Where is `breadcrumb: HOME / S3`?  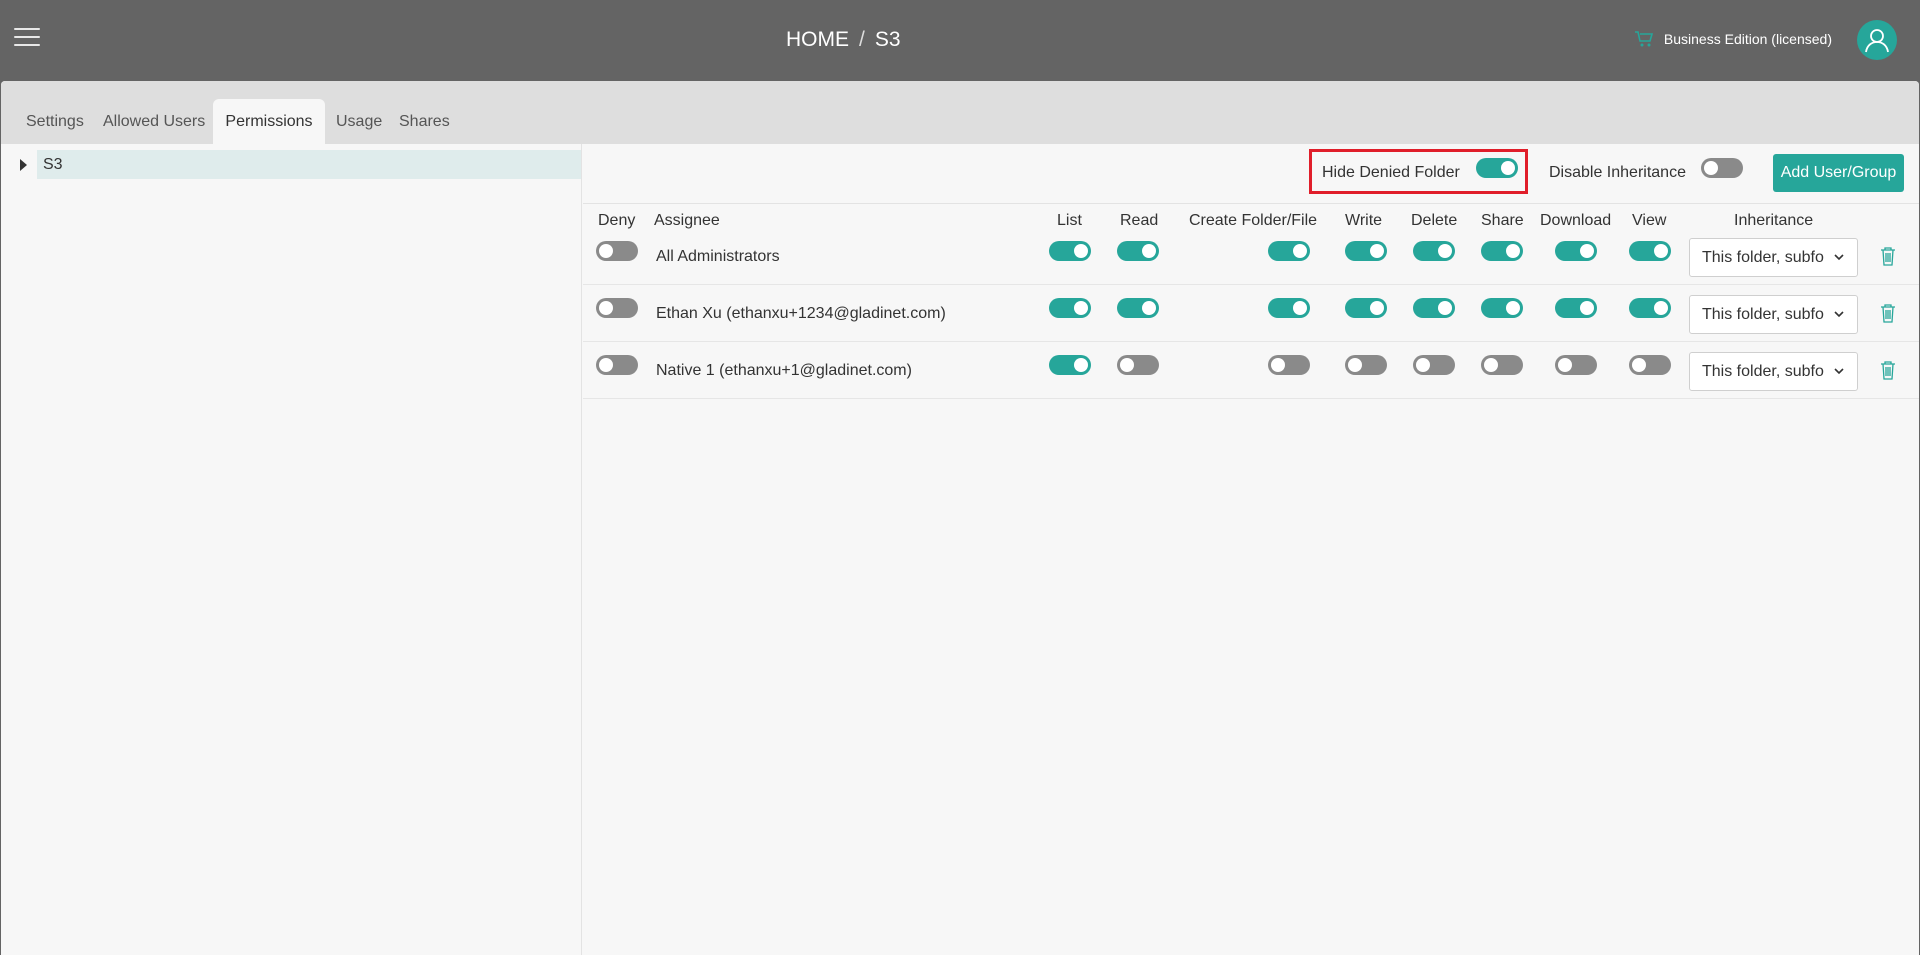
breadcrumb: HOME / S3 is located at coordinates (843, 40).